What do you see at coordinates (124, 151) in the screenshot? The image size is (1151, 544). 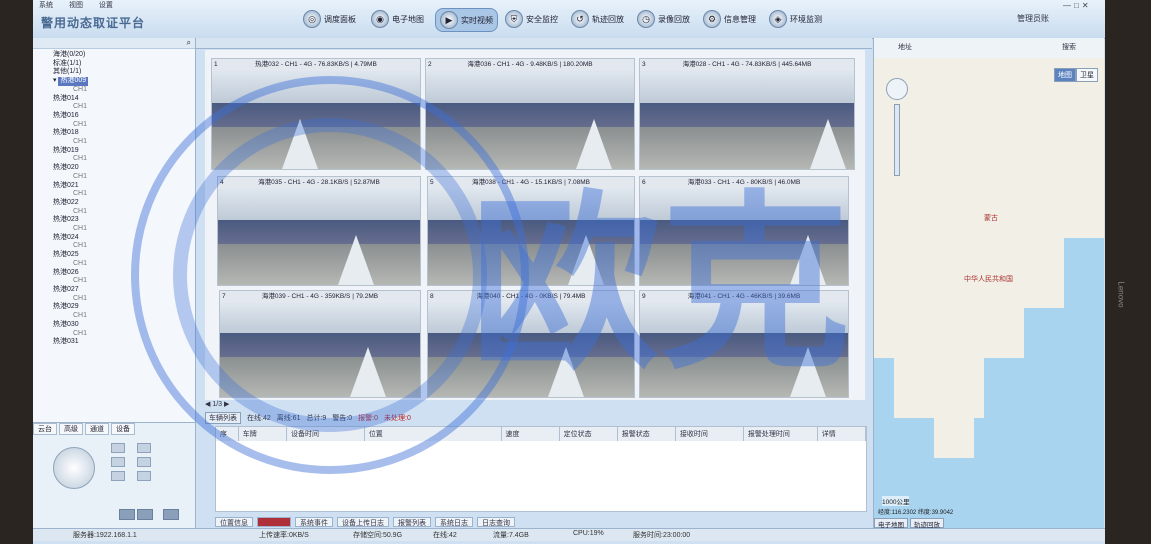 I see `tree-node: 热港019` at bounding box center [124, 151].